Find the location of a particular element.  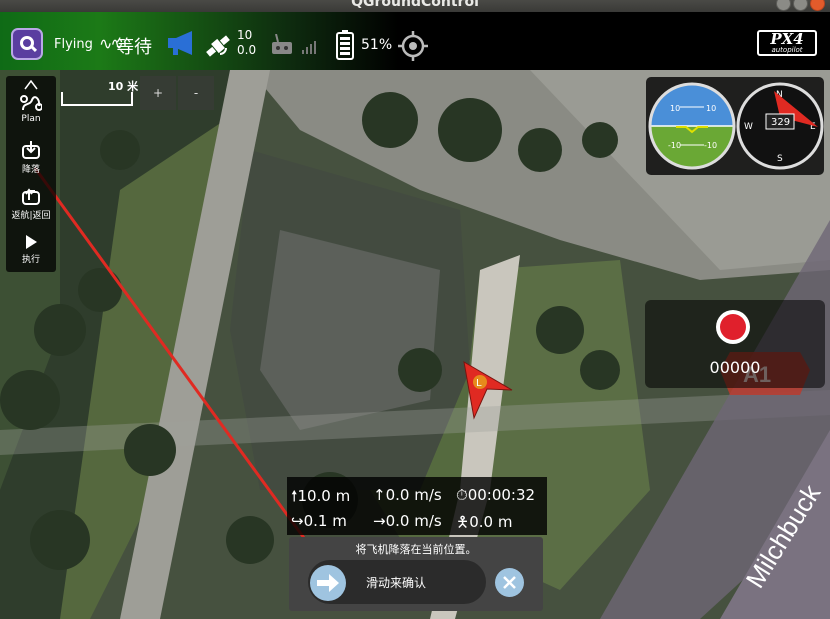

rtk-gps-icon is located at coordinates (413, 46).